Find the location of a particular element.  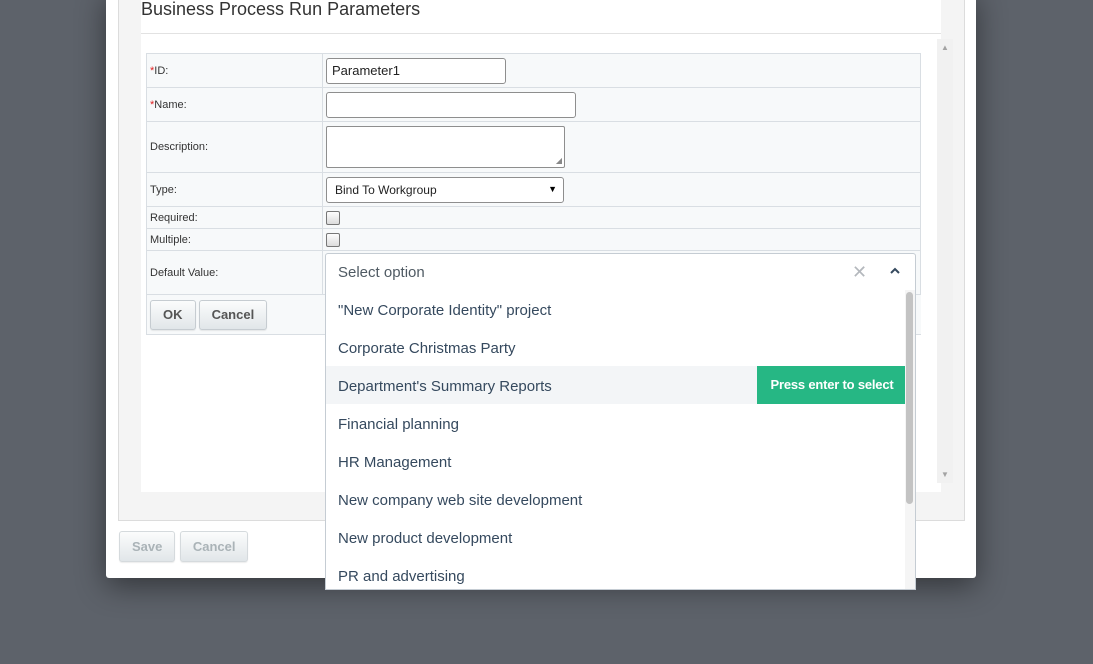

default-value-label: Default Value: is located at coordinates (234, 272).